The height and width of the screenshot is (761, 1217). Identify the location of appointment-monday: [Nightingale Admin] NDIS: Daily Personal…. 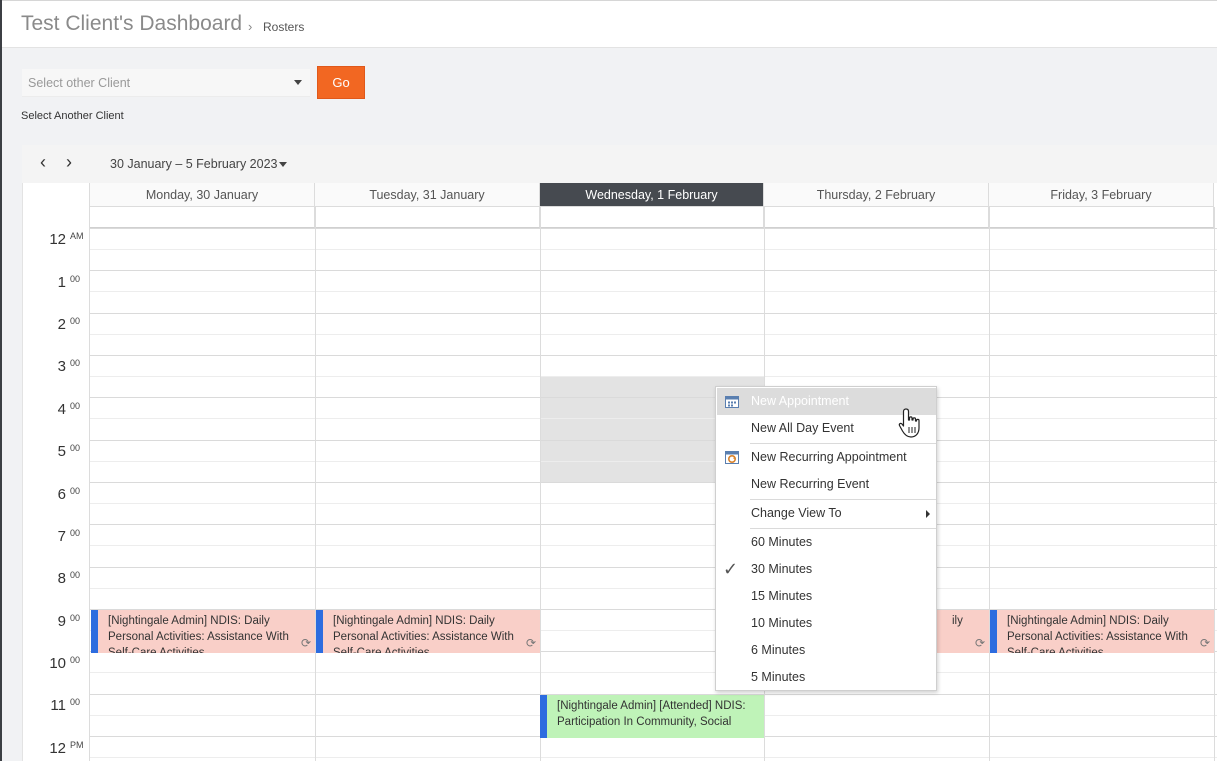
(203, 631).